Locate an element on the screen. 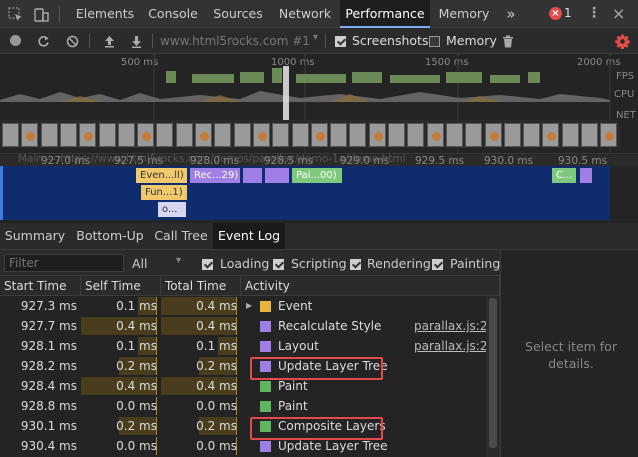 The height and width of the screenshot is (457, 638). flame-function-block: Fun...1) is located at coordinates (164, 192).